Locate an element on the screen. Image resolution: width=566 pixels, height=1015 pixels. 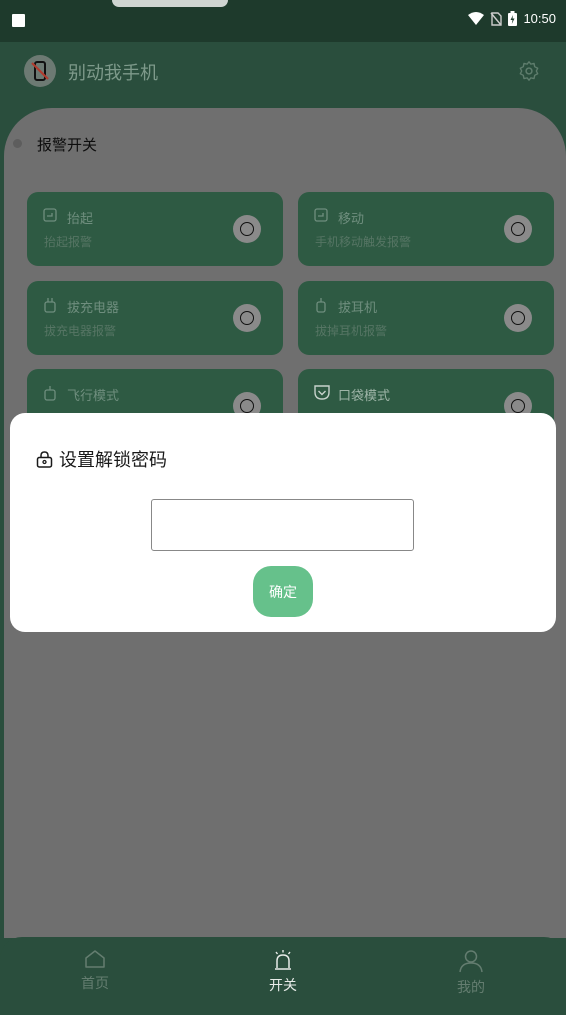
user-icon is located at coordinates (471, 961).